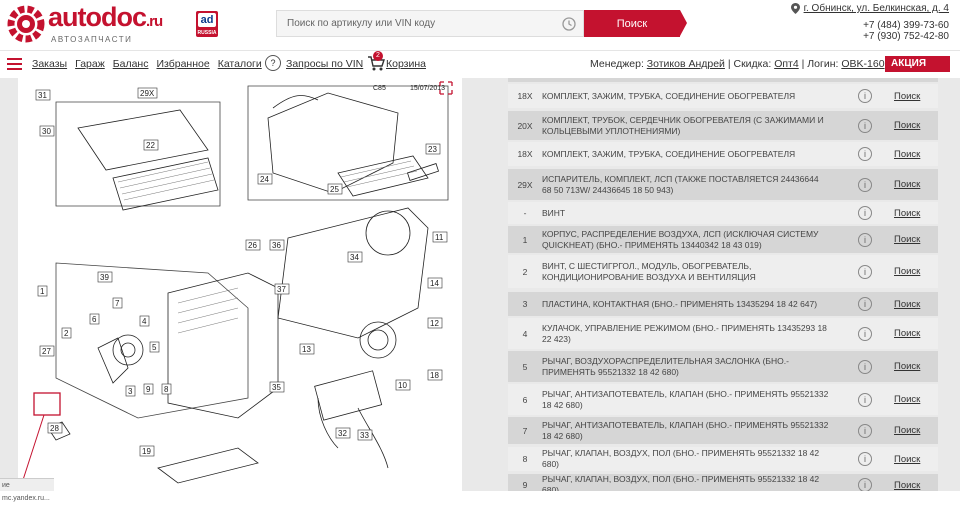  Describe the element at coordinates (130, 391) in the screenshot. I see `callout-label: 3` at that location.